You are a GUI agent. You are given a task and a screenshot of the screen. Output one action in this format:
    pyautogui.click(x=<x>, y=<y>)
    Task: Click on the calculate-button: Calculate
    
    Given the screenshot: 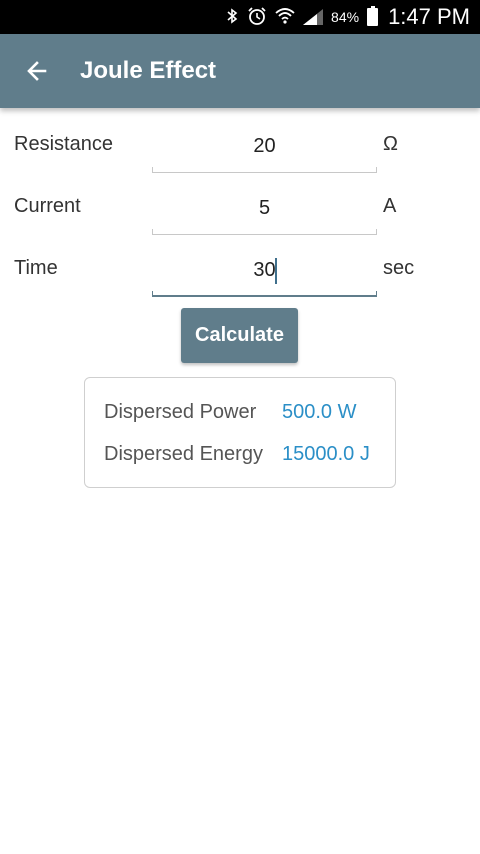 What is the action you would take?
    pyautogui.click(x=239, y=335)
    